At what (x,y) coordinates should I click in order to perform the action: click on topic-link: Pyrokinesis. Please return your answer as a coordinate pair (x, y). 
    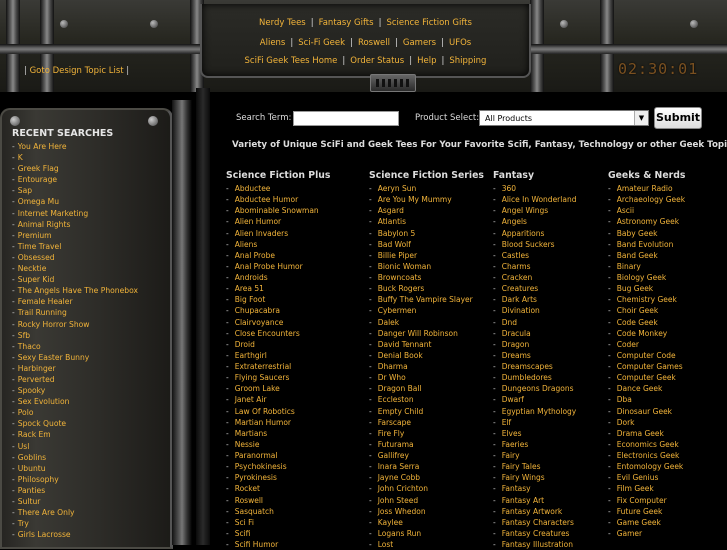
    Looking at the image, I should click on (256, 477).